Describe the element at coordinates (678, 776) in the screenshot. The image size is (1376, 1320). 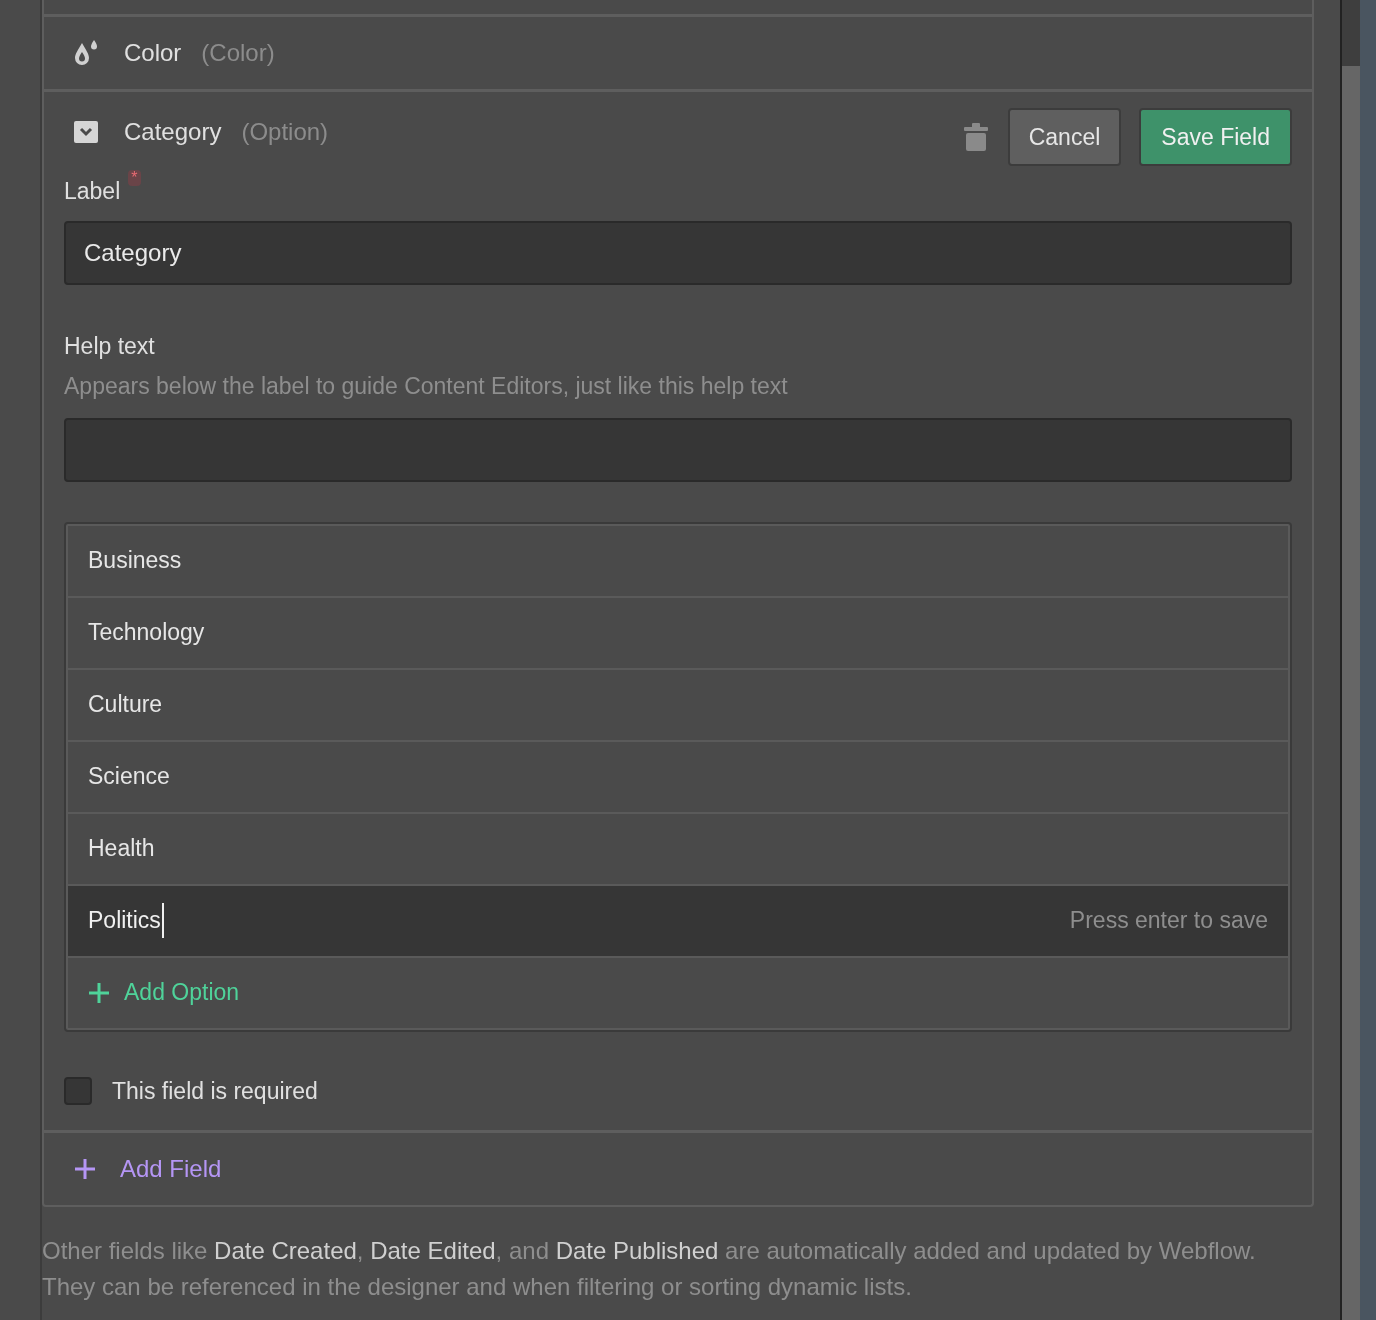
I see `option-item: Science` at that location.